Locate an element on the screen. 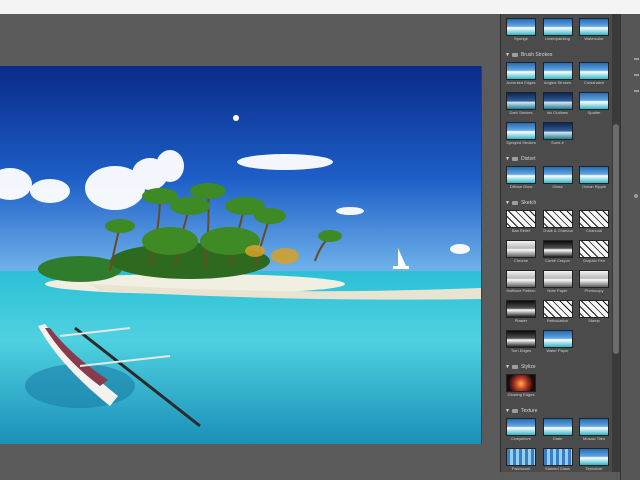 The image size is (640, 480). filter-category-header: ▼ Texture is located at coordinates (559, 411).